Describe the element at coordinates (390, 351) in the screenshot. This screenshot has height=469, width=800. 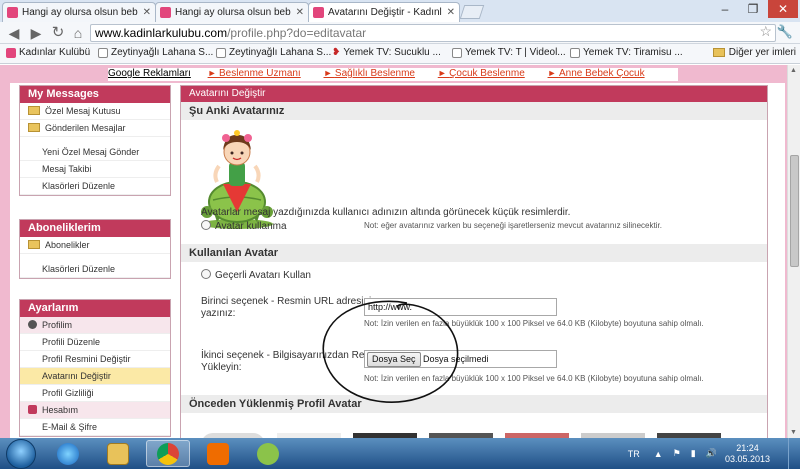
I see `hand-drawn-circle-annotation` at that location.